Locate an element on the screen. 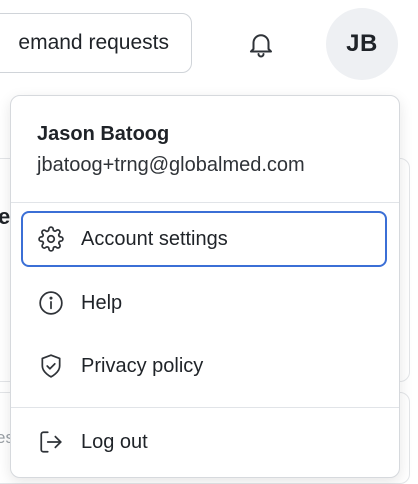  account-settings-label: Account settings is located at coordinates (154, 238).